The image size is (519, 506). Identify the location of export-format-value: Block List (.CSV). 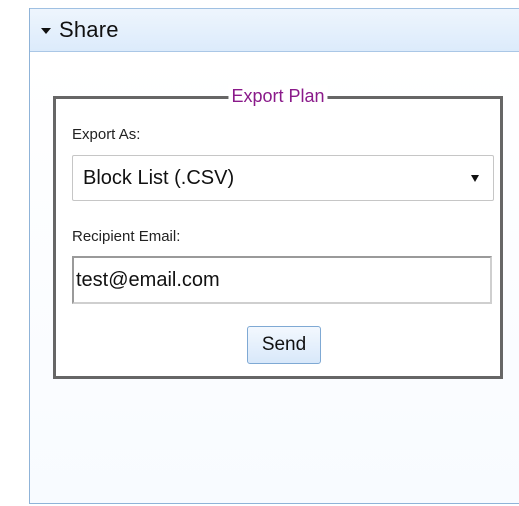
(159, 177).